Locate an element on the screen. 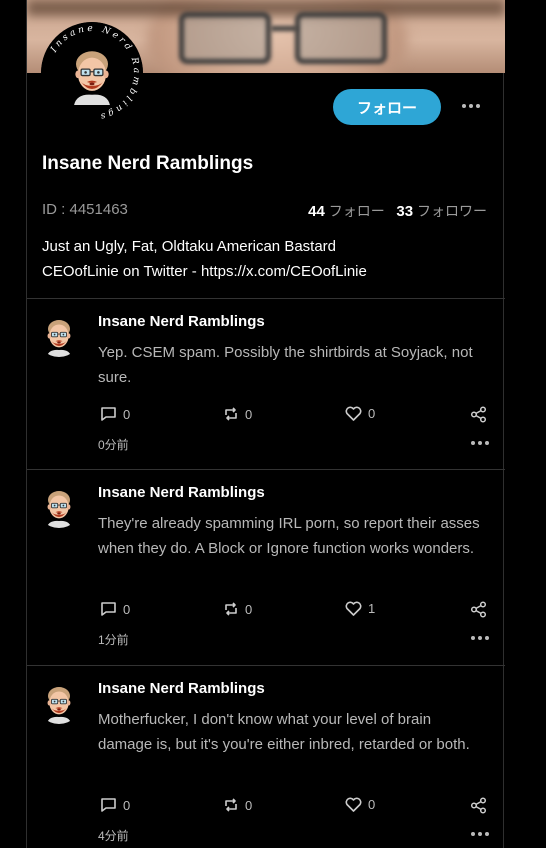 The image size is (546, 848). following-count: 44 is located at coordinates (316, 211).